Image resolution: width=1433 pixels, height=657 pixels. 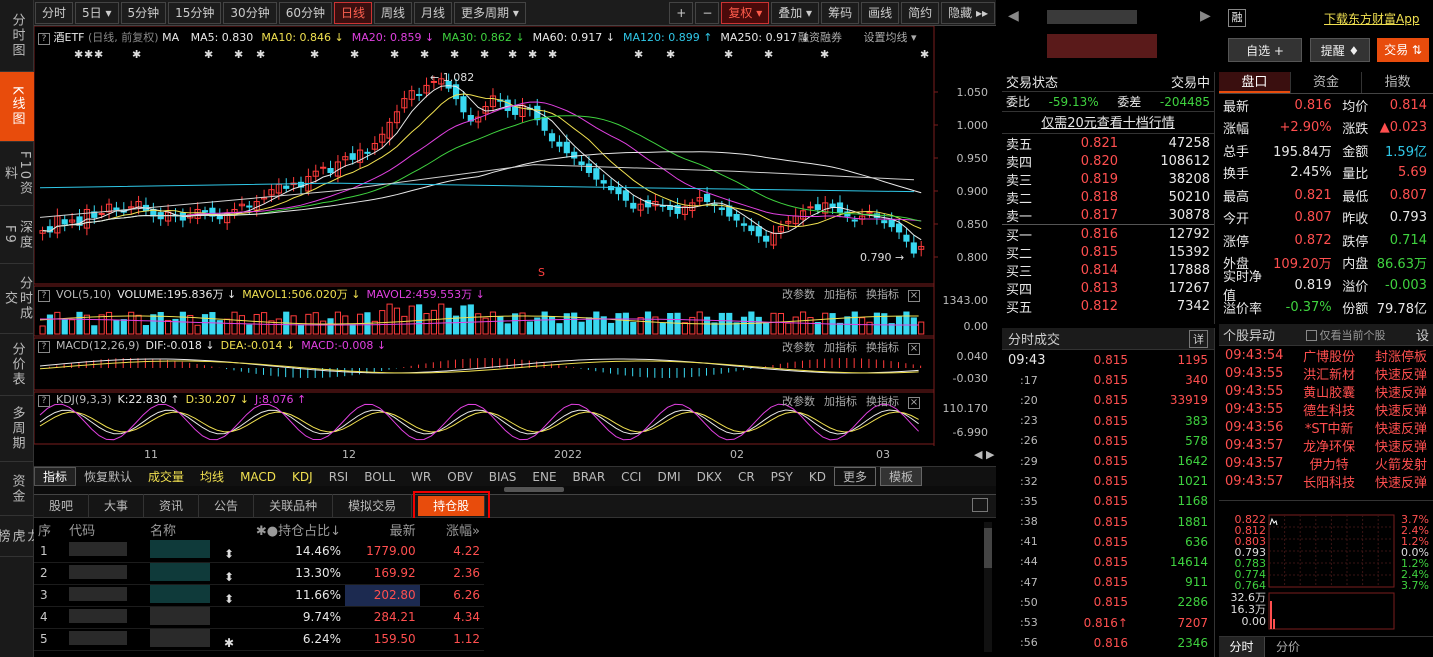 I want to click on leftnav-item-3: 深度F9, so click(x=17, y=235).